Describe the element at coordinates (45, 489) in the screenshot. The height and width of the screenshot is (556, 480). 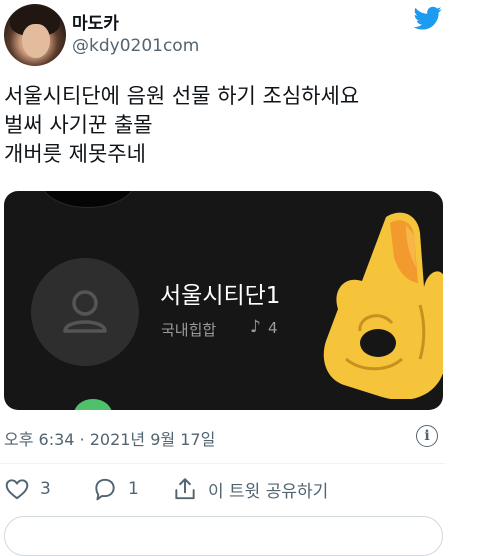
I see `like-count: 3` at that location.